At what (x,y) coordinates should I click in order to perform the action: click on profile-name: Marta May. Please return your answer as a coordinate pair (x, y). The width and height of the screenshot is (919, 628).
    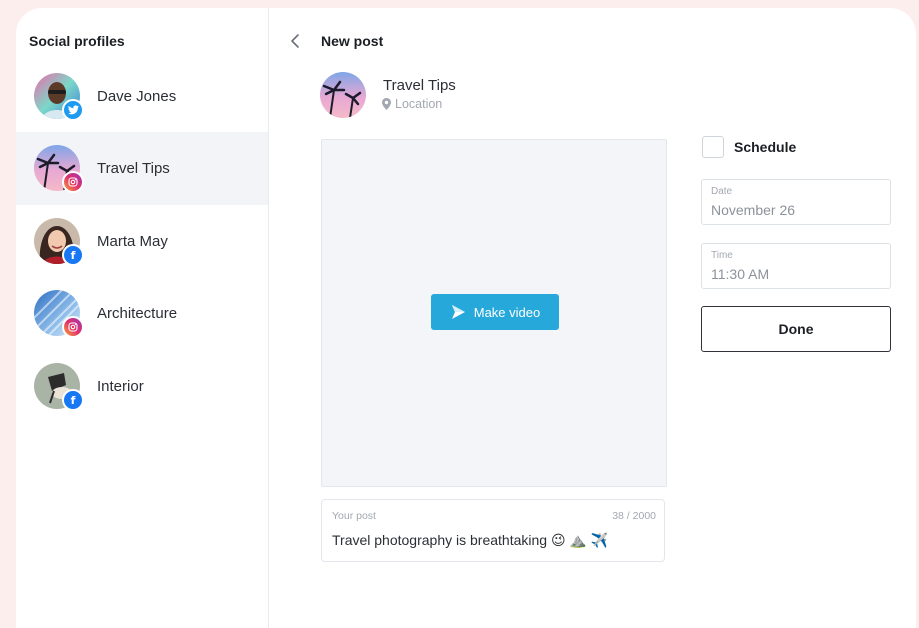
    Looking at the image, I should click on (132, 241).